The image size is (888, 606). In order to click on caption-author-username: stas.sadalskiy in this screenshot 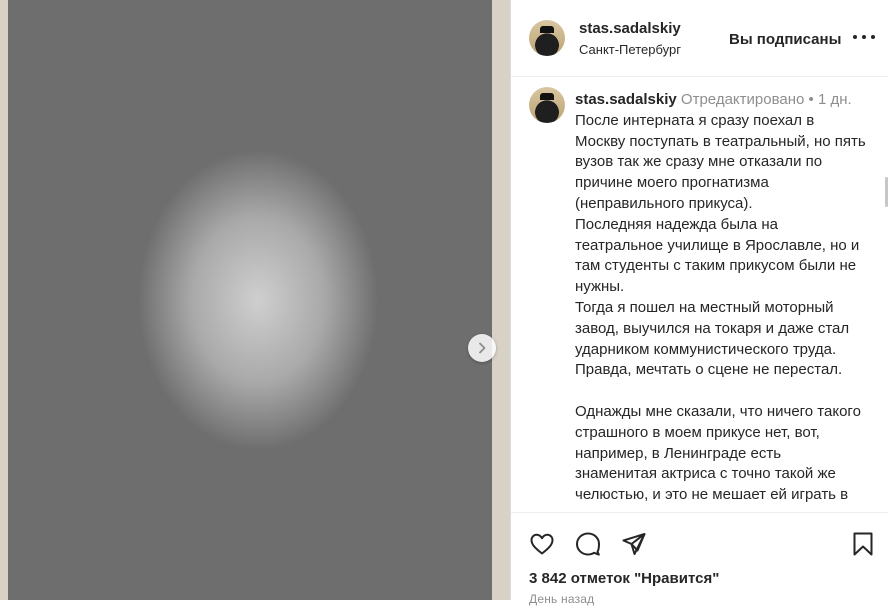, I will do `click(626, 99)`.